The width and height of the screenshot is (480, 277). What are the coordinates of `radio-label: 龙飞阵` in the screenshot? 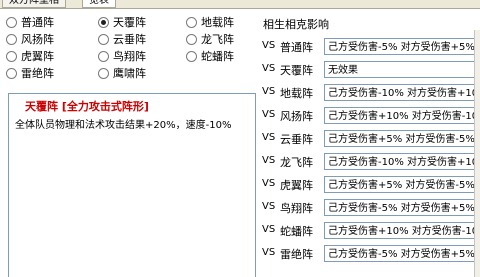 It's located at (217, 39).